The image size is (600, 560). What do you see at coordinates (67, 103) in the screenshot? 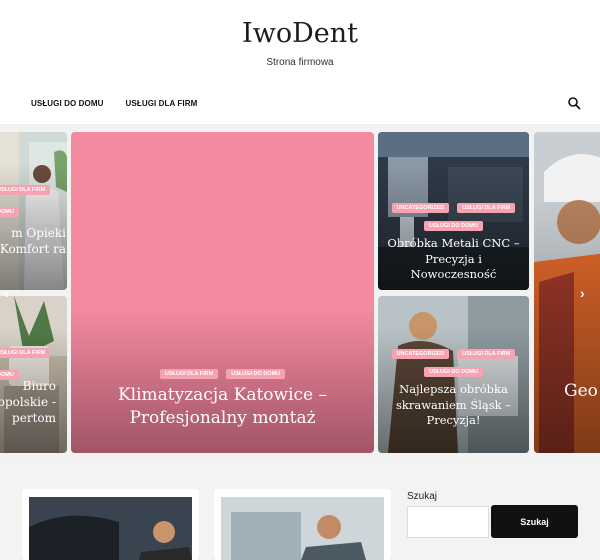
I see `nav-item-uslugi-do-domu: USŁUGI DO DOMU` at bounding box center [67, 103].